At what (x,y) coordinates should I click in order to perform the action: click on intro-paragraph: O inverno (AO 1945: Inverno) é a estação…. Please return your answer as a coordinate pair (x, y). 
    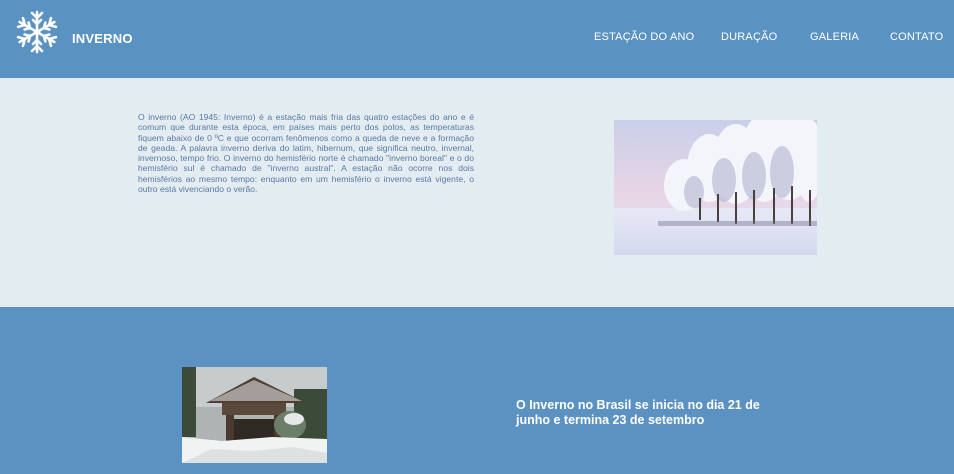
    Looking at the image, I should click on (306, 153).